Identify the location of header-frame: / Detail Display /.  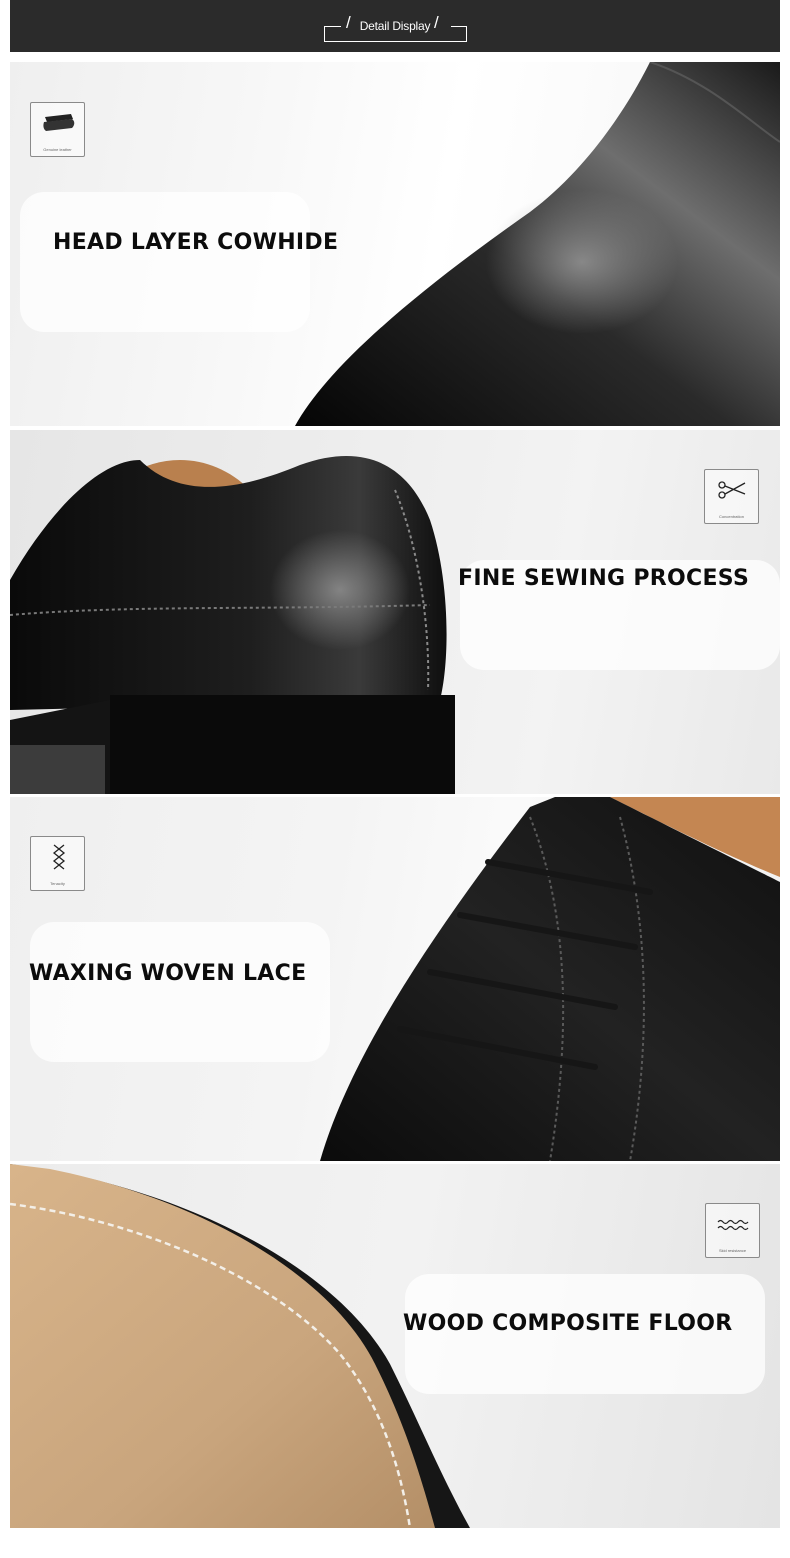
(395, 28).